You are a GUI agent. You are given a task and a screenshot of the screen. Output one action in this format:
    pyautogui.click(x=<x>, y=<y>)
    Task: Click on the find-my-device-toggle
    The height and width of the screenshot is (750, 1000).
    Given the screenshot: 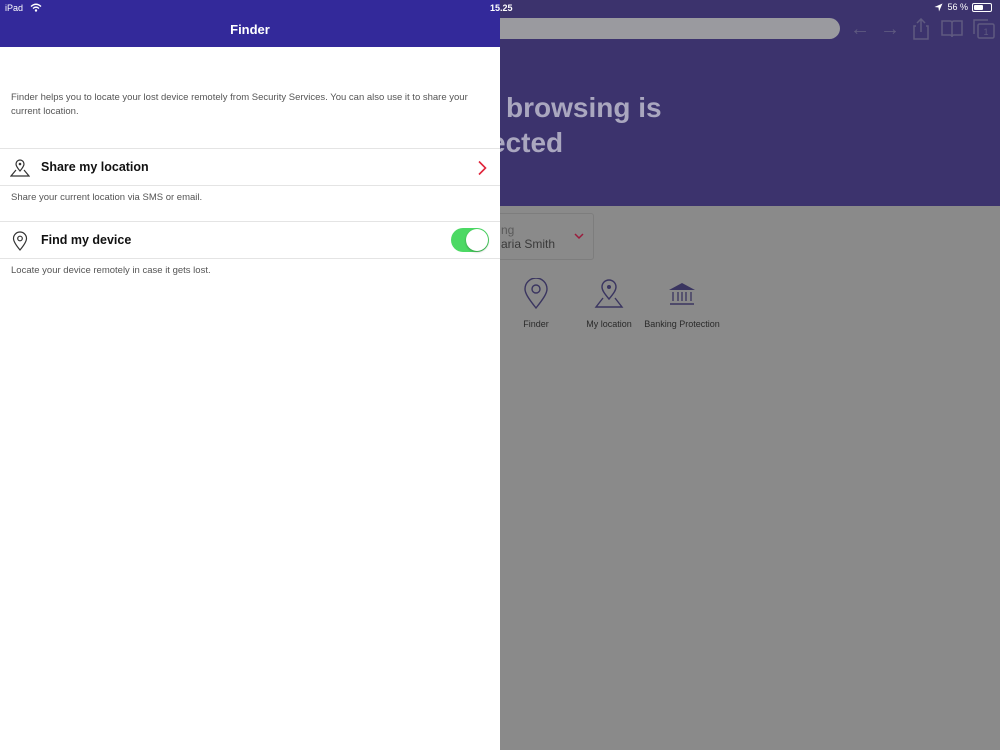 What is the action you would take?
    pyautogui.click(x=470, y=240)
    